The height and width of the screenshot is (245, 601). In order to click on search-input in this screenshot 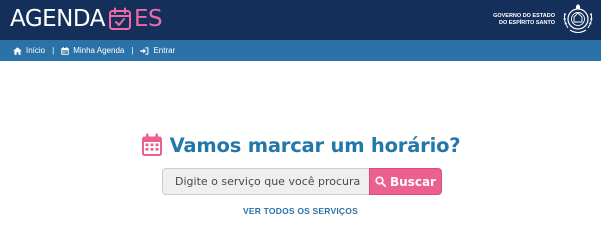, I will do `click(265, 181)`.